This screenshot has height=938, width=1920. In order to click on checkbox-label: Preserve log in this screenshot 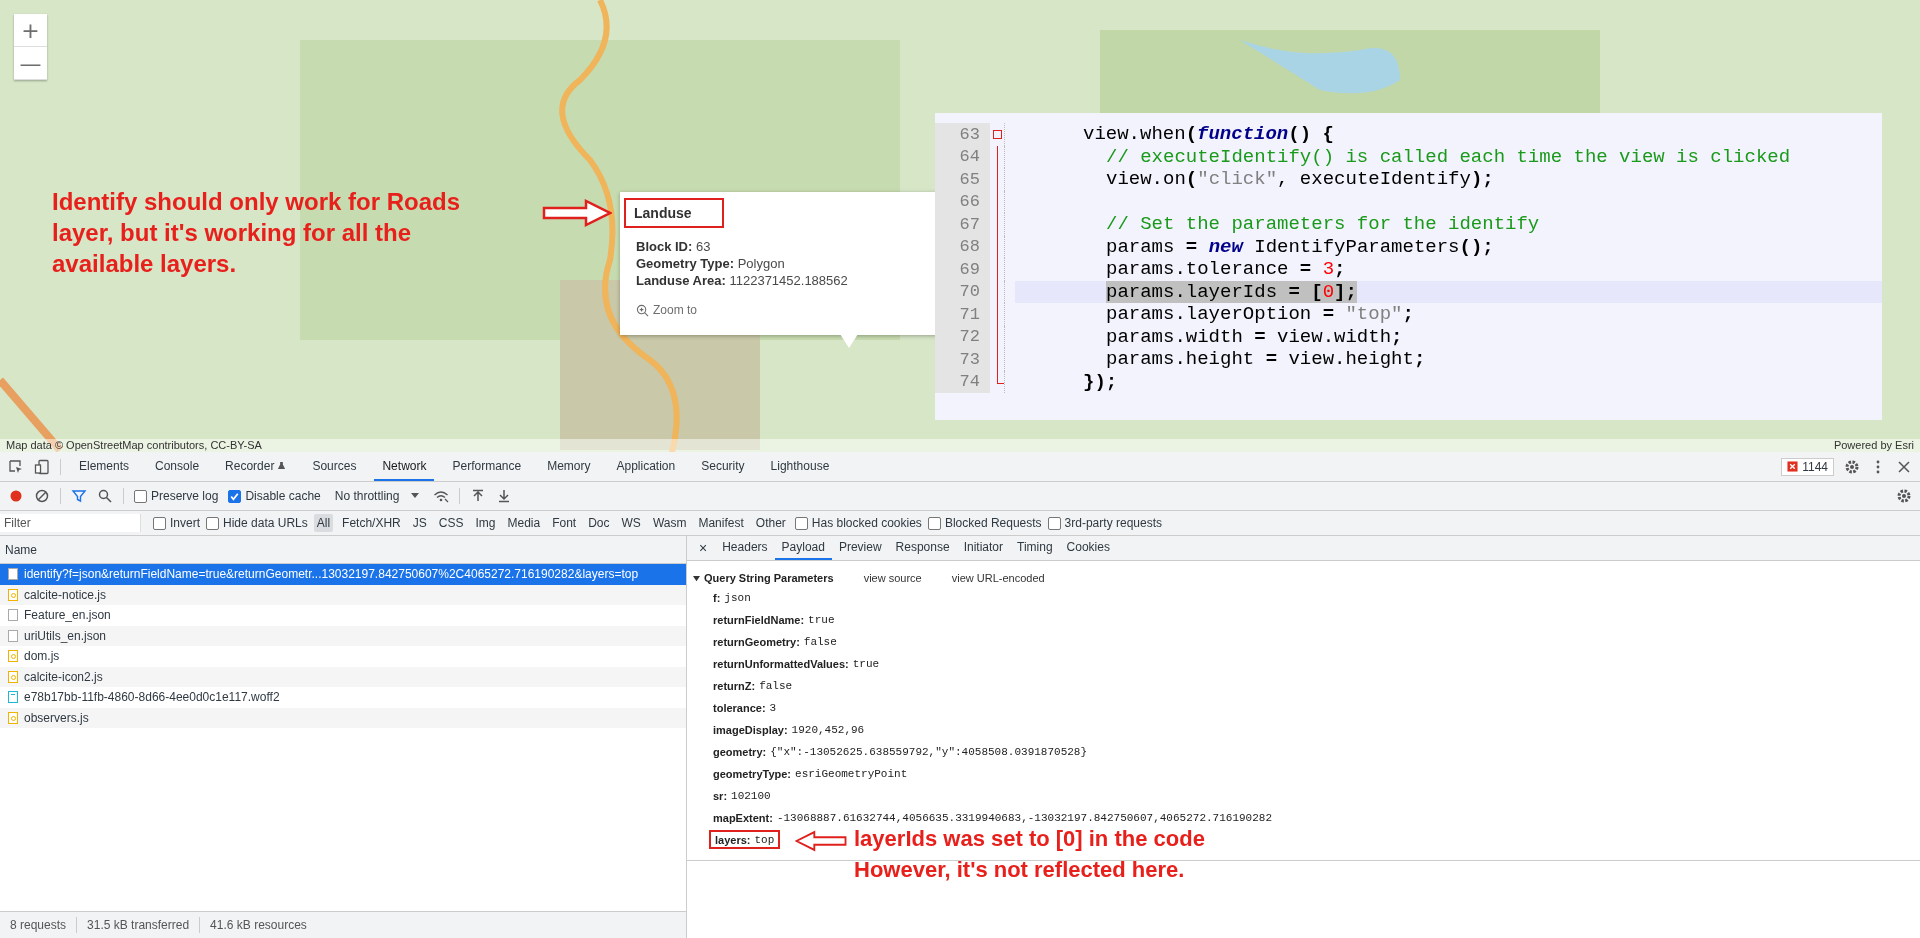, I will do `click(185, 496)`.